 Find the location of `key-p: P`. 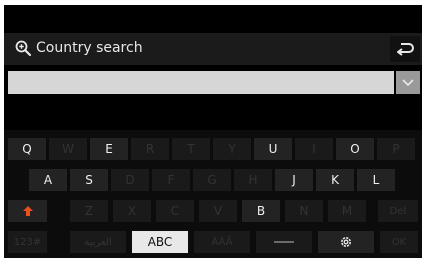

key-p: P is located at coordinates (396, 149).